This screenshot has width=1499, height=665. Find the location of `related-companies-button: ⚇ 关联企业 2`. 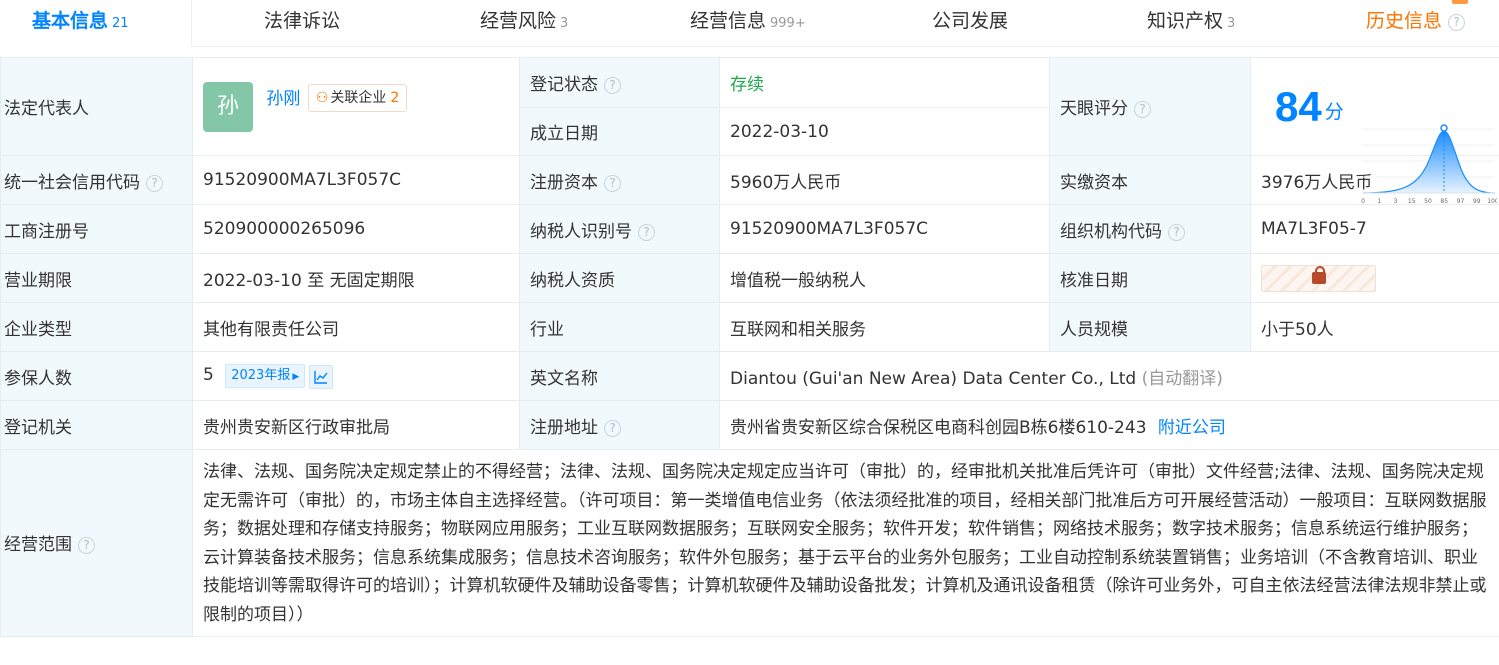

related-companies-button: ⚇ 关联企业 2 is located at coordinates (357, 97).